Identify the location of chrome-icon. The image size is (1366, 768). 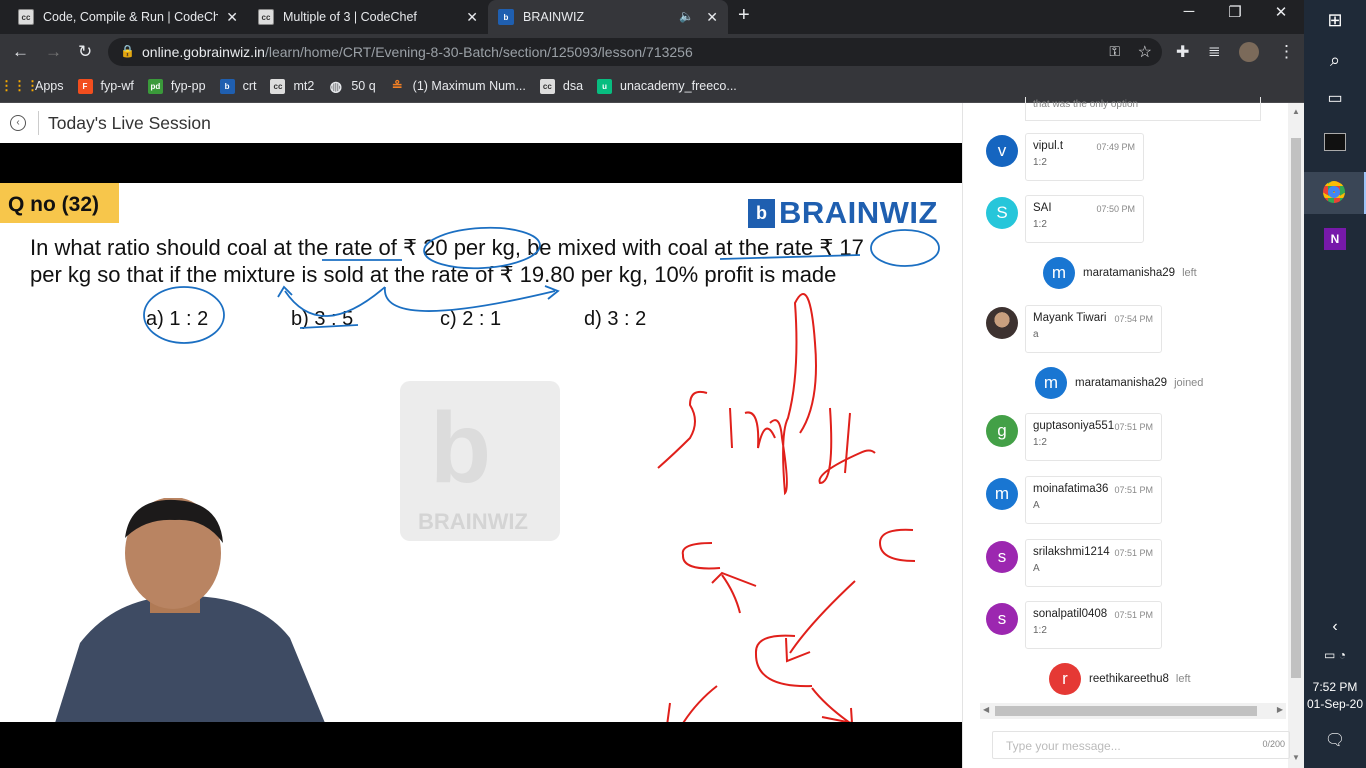
(1335, 193).